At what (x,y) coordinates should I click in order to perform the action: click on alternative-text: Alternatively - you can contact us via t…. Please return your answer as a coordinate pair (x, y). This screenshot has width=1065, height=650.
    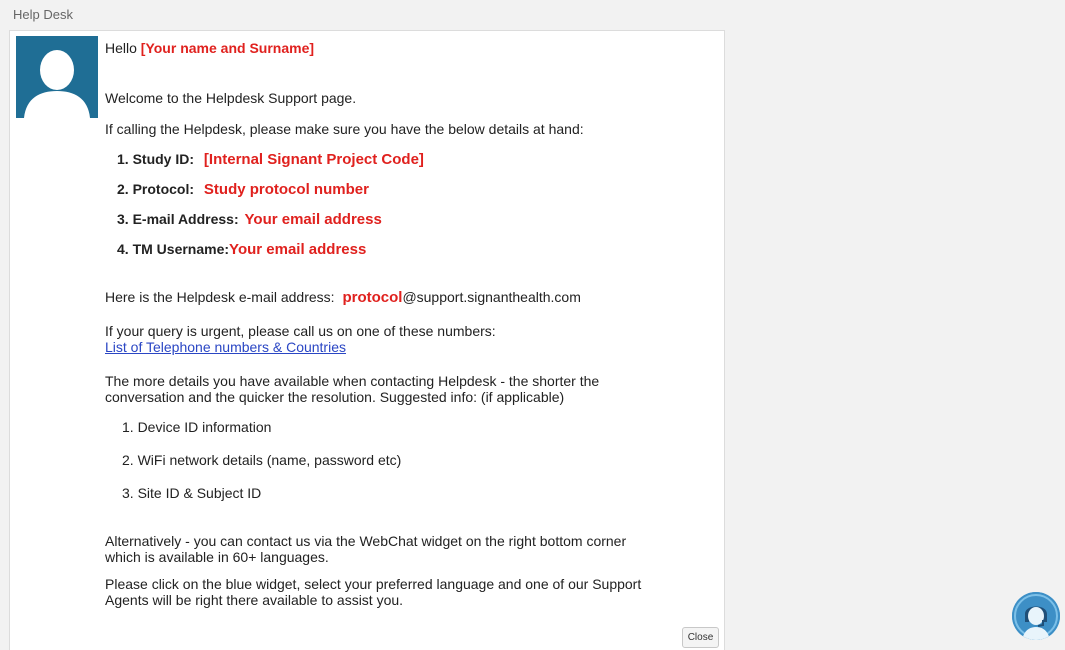
    Looking at the image, I should click on (365, 549).